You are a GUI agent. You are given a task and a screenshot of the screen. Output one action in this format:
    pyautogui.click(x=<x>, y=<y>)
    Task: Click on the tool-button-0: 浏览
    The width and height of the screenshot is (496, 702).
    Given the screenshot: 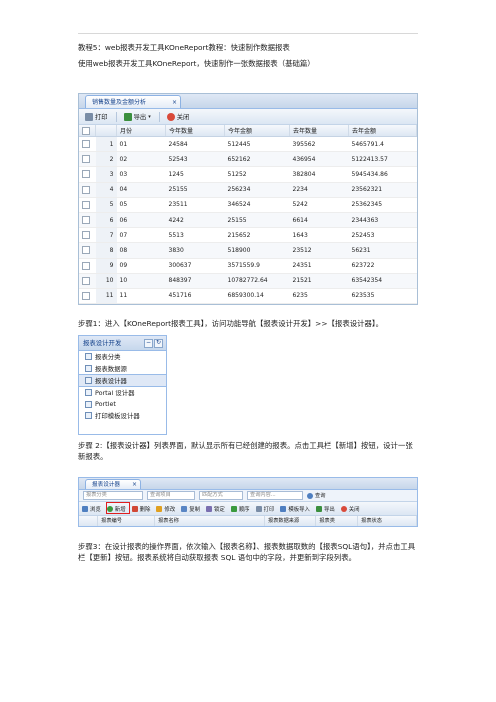 What is the action you would take?
    pyautogui.click(x=91, y=509)
    